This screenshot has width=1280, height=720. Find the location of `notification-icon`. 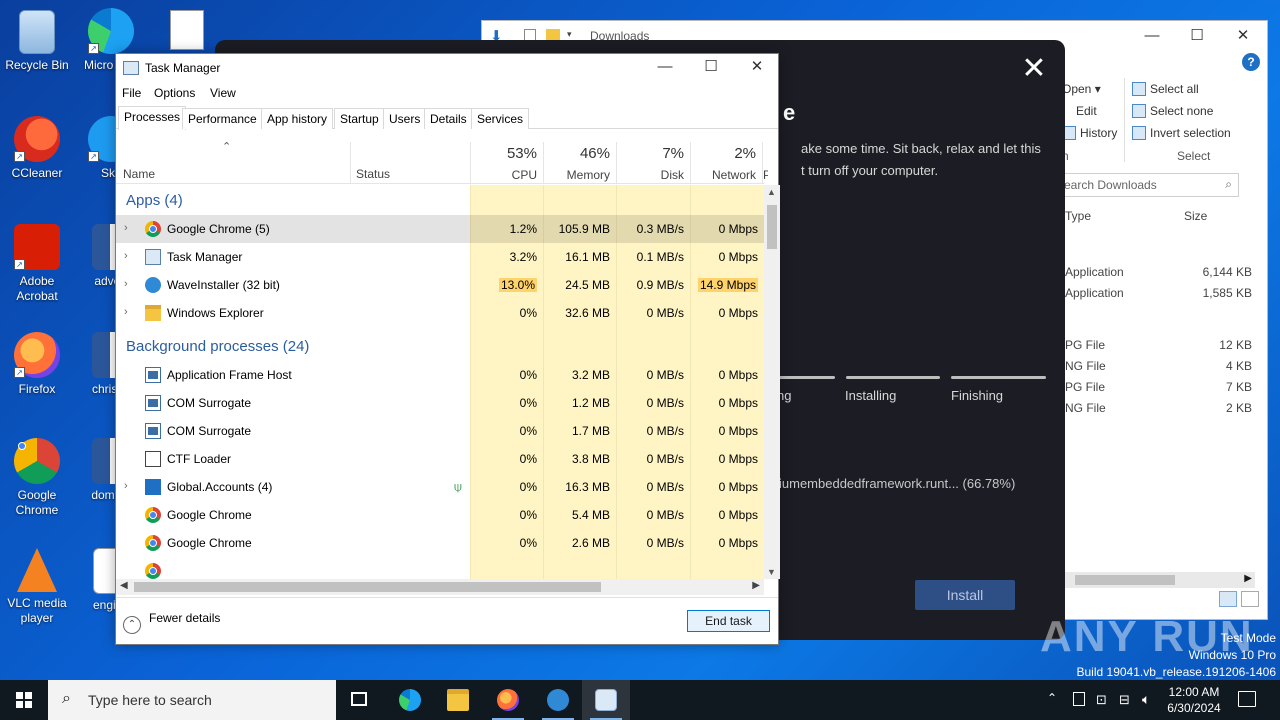

notification-icon is located at coordinates (1247, 699).